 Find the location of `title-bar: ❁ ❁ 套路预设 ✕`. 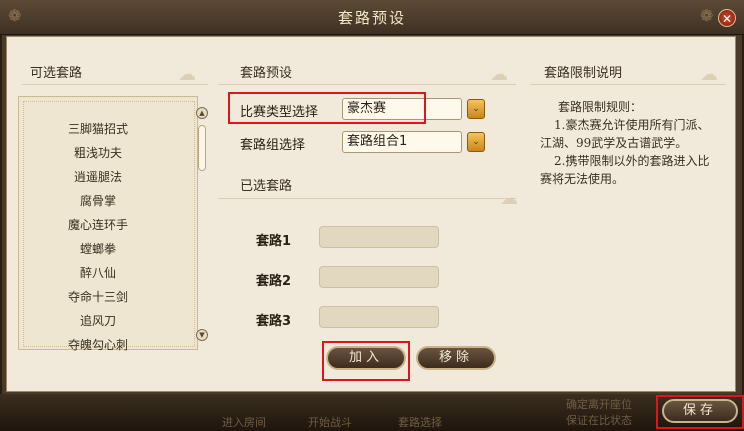

title-bar: ❁ ❁ 套路预设 ✕ is located at coordinates (372, 17).